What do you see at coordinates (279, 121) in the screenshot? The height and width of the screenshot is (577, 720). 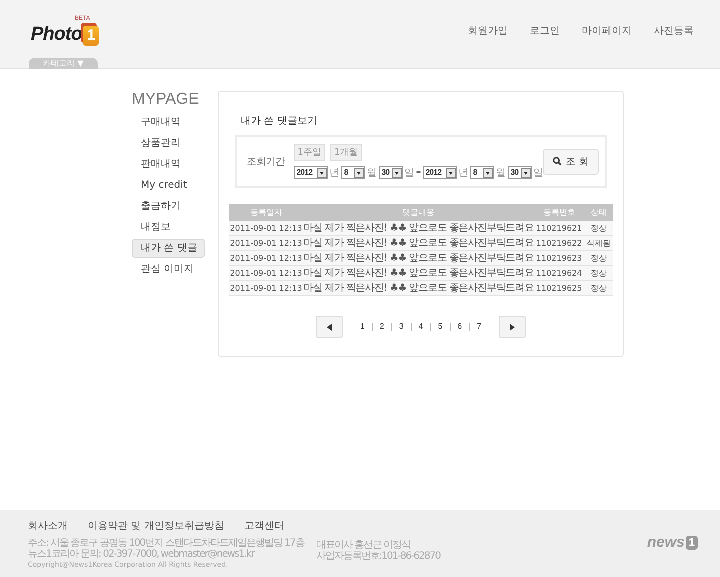 I see `section-title: 내가 쓴 댓글보기` at bounding box center [279, 121].